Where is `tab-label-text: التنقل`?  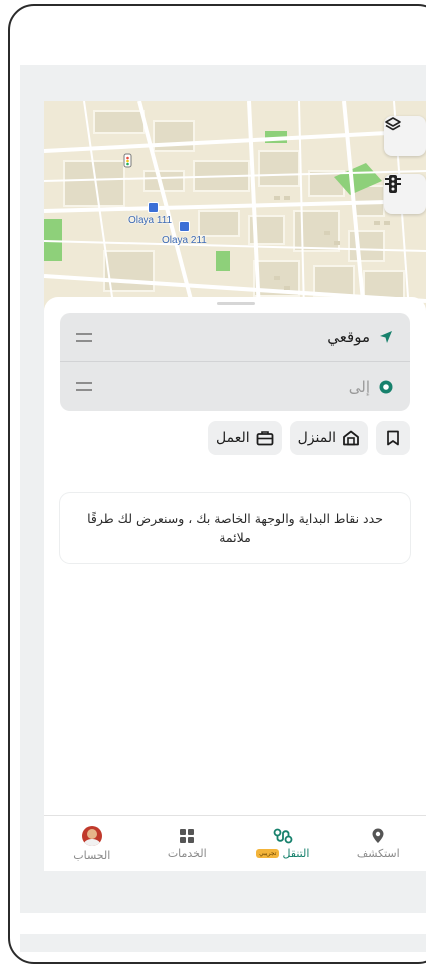
tab-label-text: التنقل is located at coordinates (295, 853).